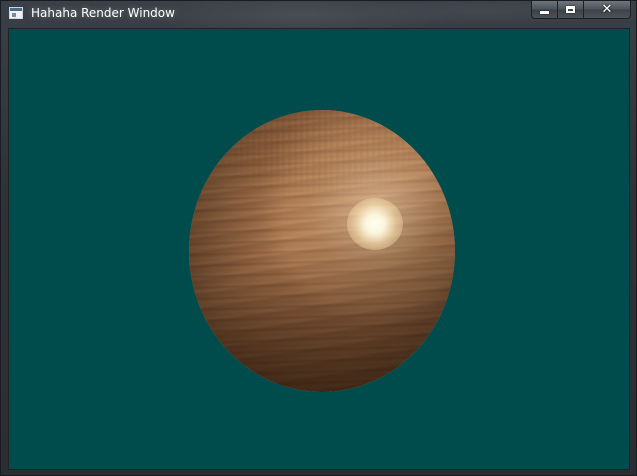  I want to click on minimize-icon, so click(544, 12).